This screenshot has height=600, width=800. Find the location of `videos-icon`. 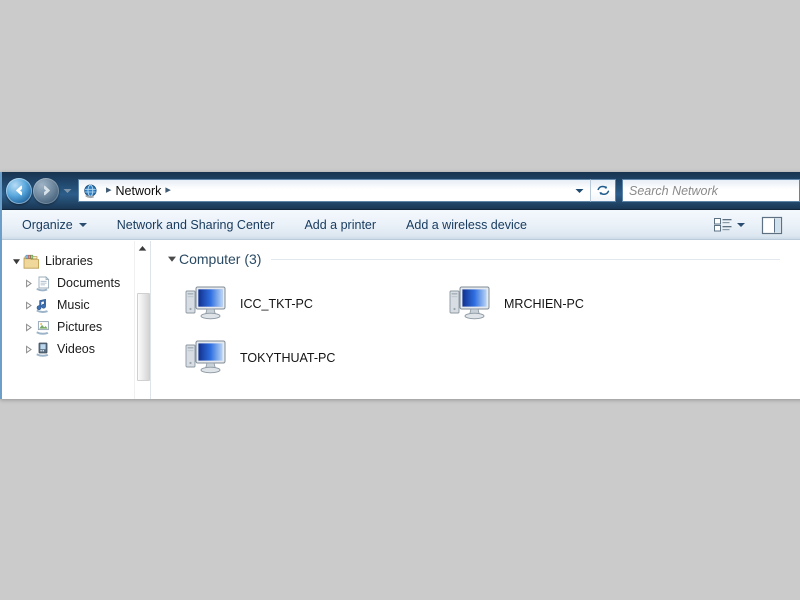

videos-icon is located at coordinates (42, 349).